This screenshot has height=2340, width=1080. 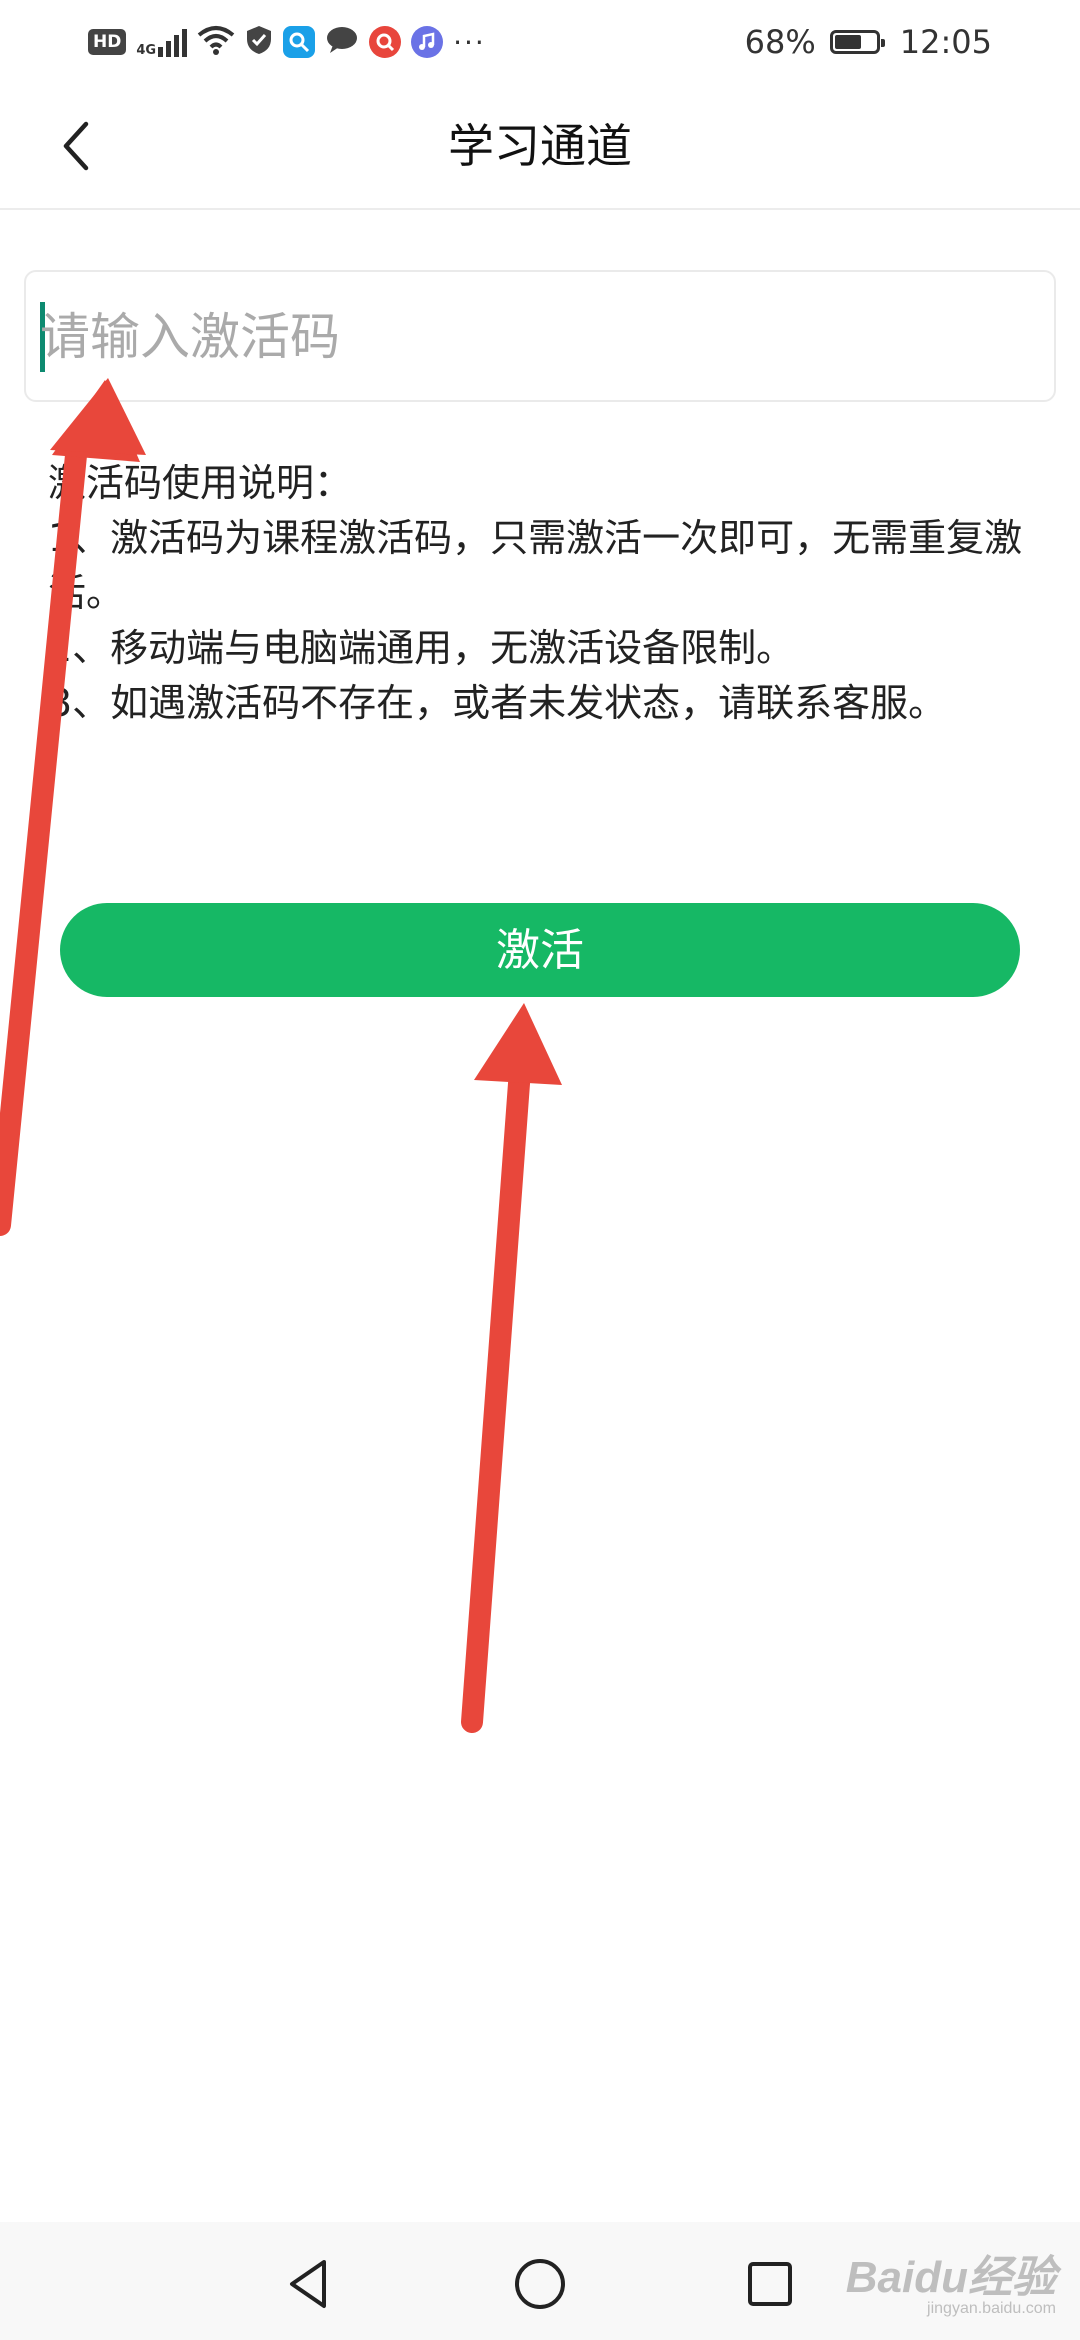 I want to click on chevron-left-icon, so click(x=76, y=146).